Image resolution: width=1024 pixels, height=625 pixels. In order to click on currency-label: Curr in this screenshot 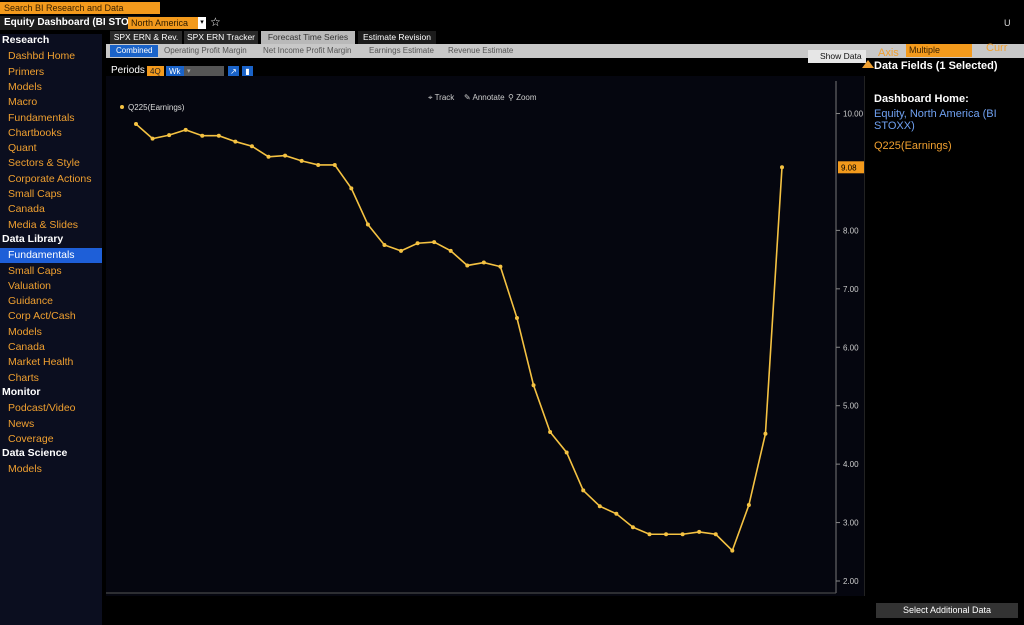, I will do `click(996, 48)`.